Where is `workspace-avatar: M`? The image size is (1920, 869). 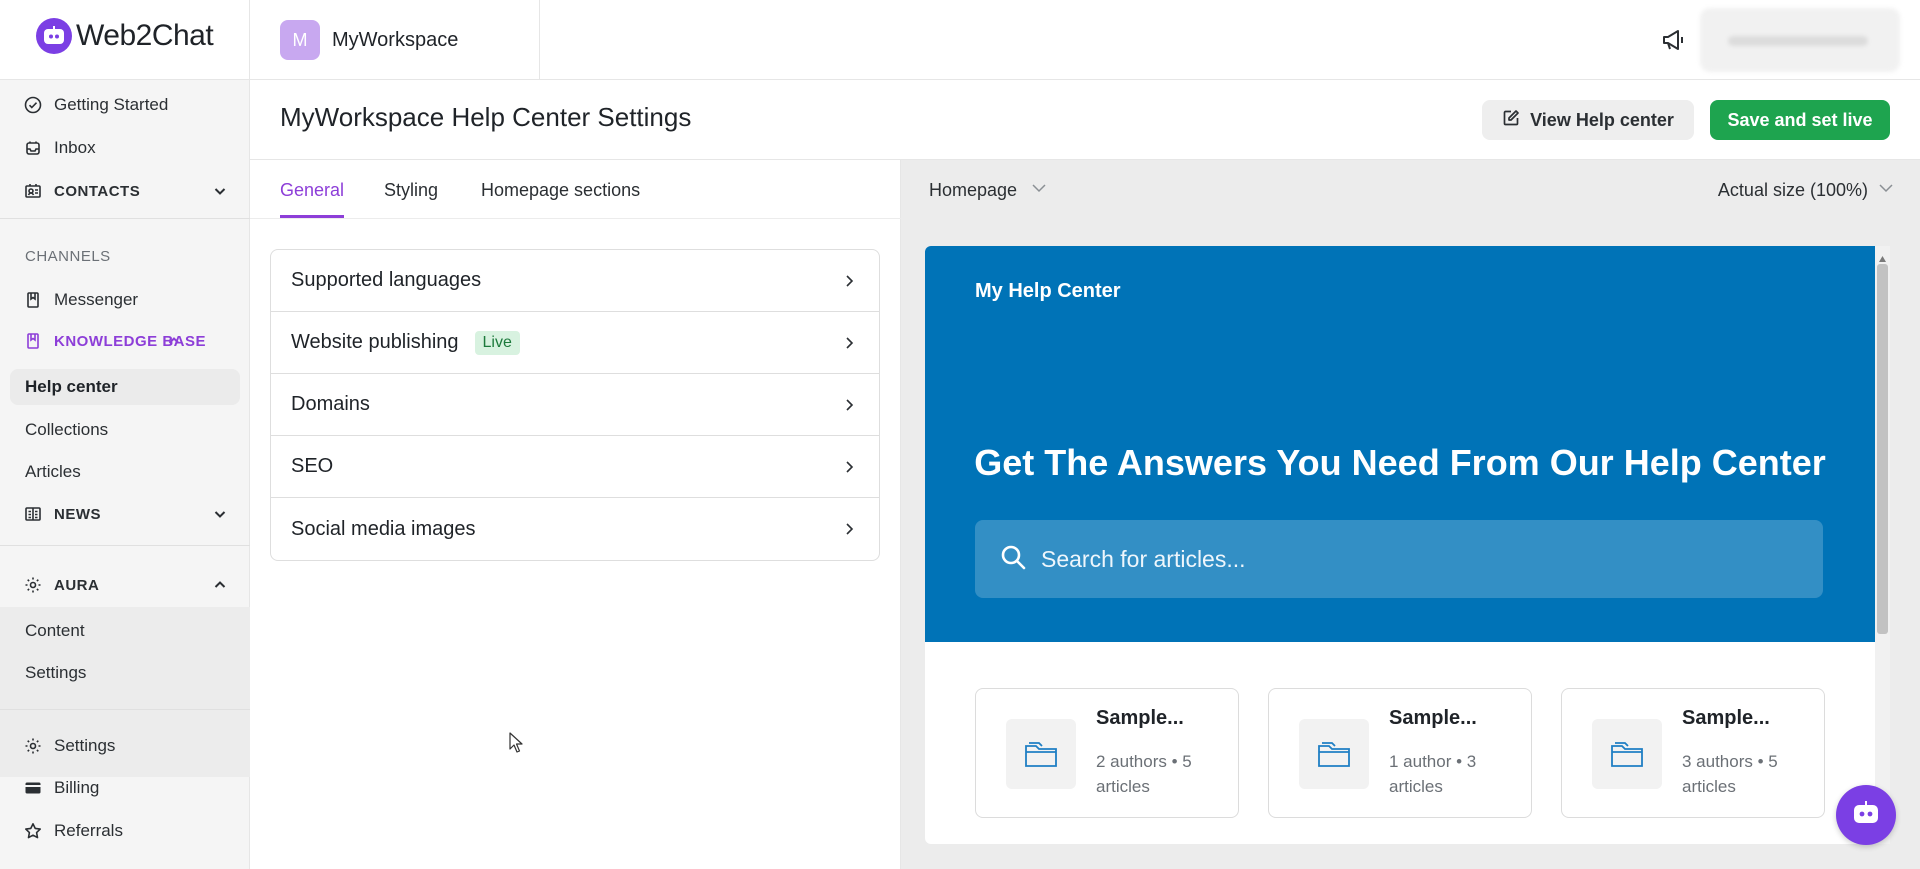
workspace-avatar: M is located at coordinates (300, 40).